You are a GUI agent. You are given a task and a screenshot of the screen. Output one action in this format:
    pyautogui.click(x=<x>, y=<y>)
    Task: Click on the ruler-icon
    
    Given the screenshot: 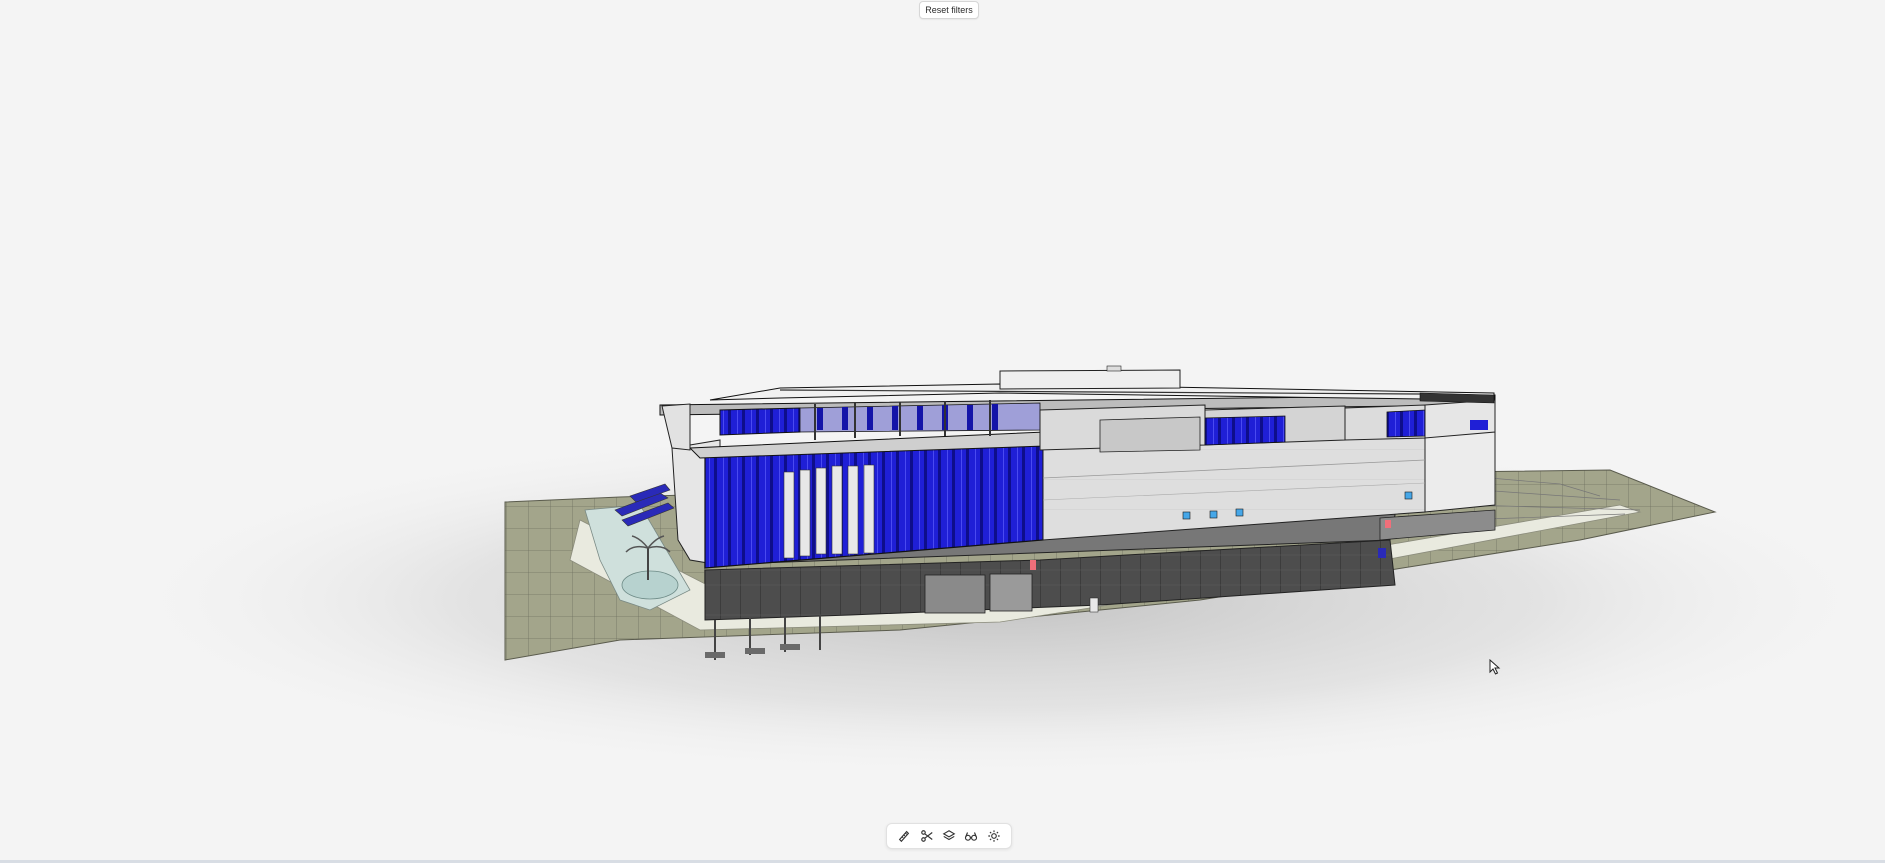 What is the action you would take?
    pyautogui.click(x=904, y=836)
    